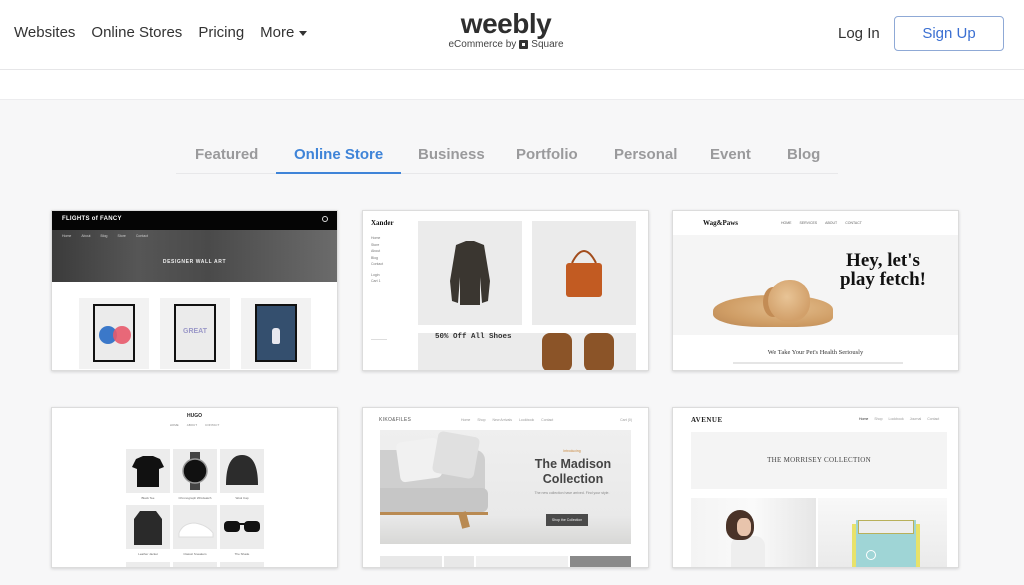 This screenshot has width=1024, height=585. I want to click on sofa-seat, so click(434, 500).